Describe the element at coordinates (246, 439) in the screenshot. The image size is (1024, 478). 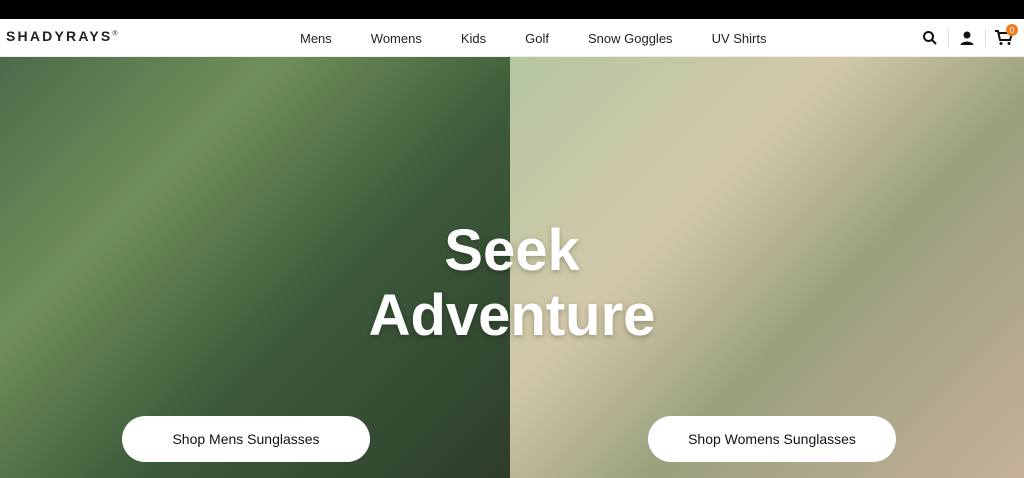
I see `shop-mens-button: Shop Mens Sunglasses` at that location.